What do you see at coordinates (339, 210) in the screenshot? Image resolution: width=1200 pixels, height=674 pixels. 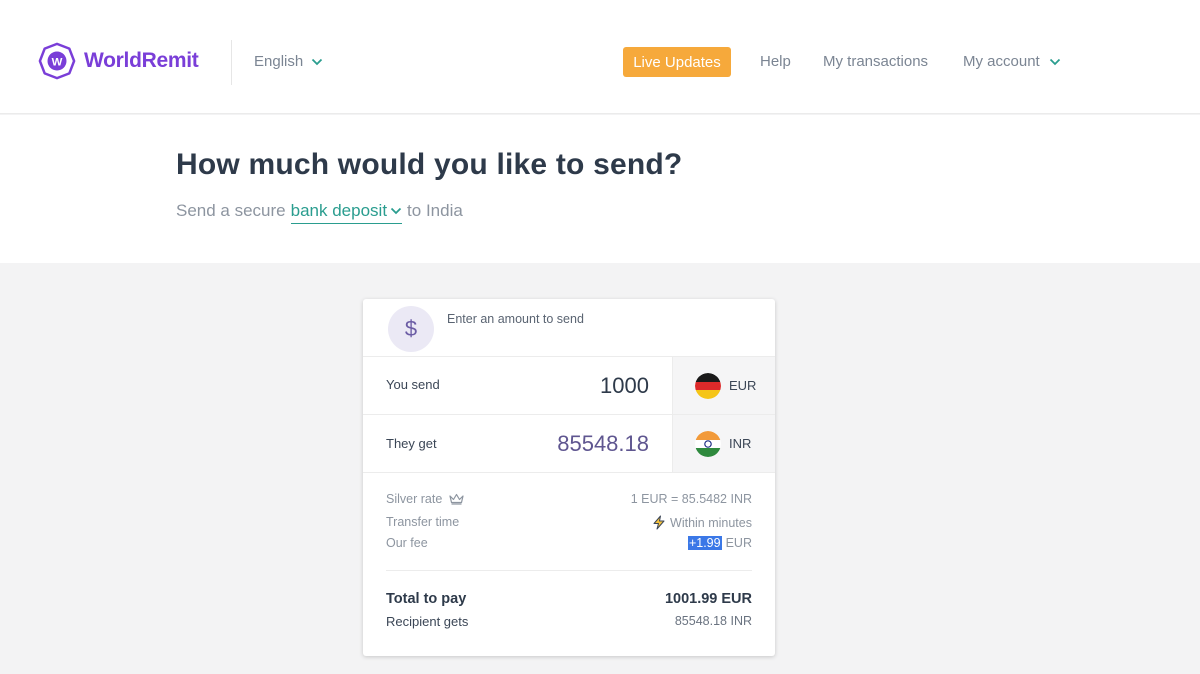 I see `delivery-method-label: bank deposit` at bounding box center [339, 210].